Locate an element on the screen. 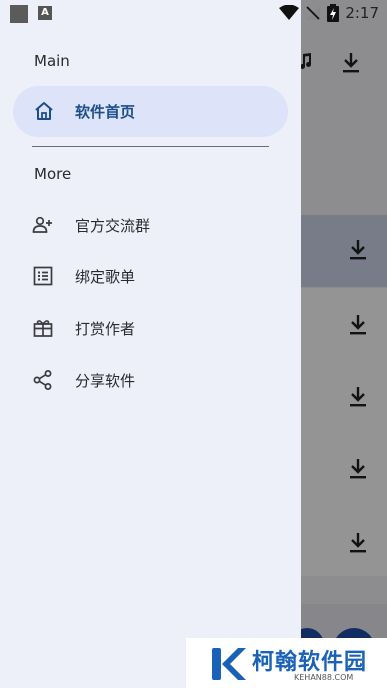  home-icon is located at coordinates (44, 111).